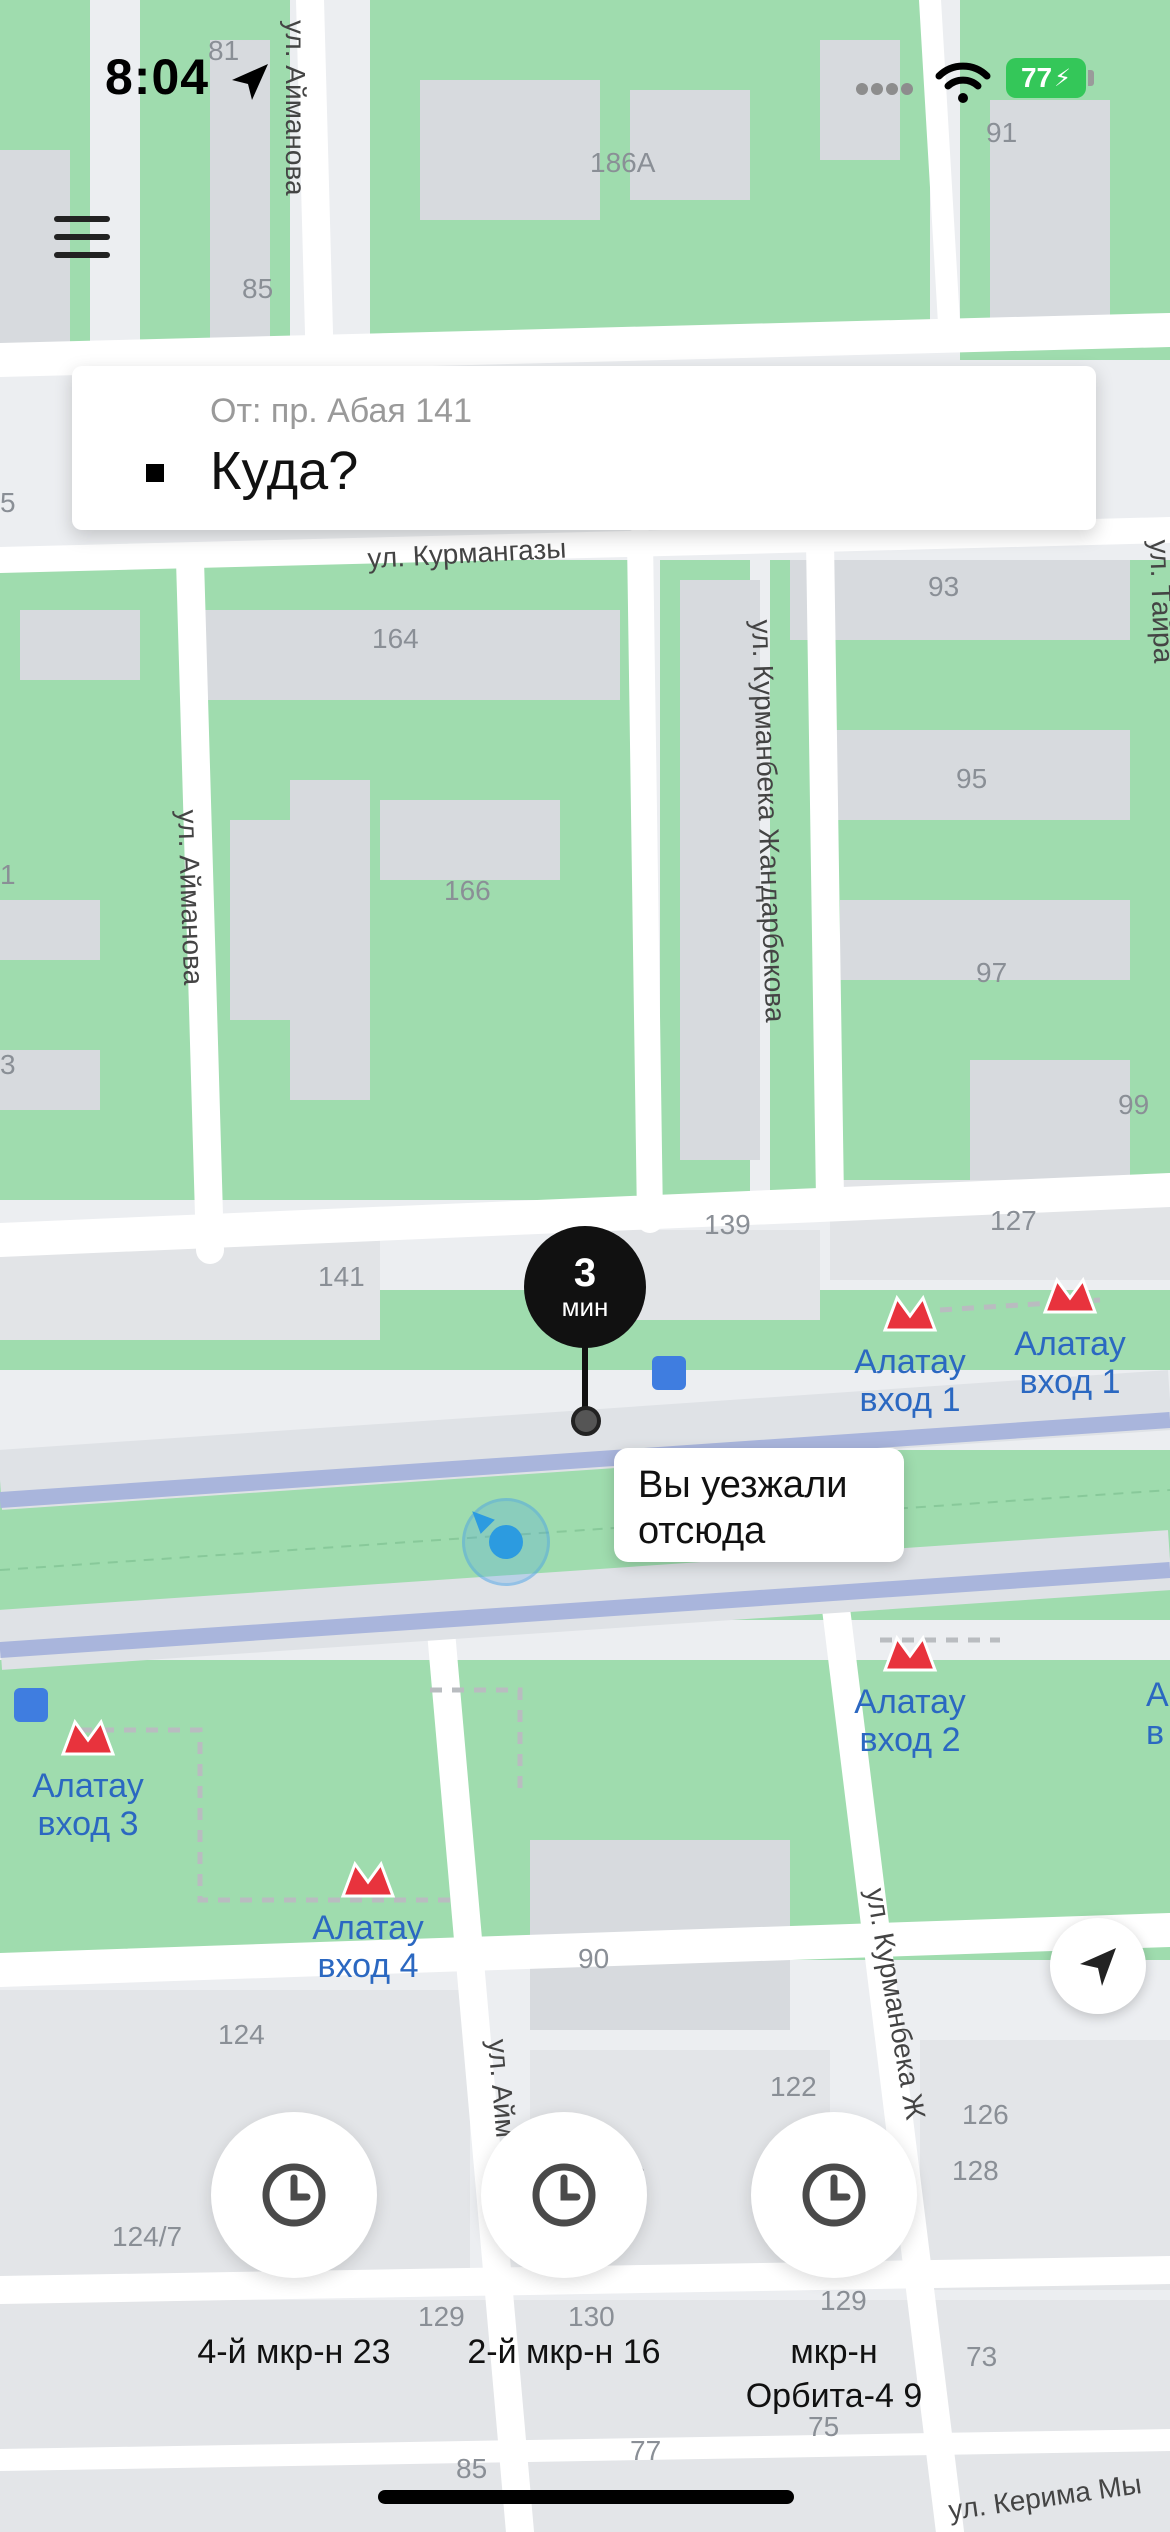  What do you see at coordinates (284, 471) in the screenshot?
I see `destination-input: Куда?` at bounding box center [284, 471].